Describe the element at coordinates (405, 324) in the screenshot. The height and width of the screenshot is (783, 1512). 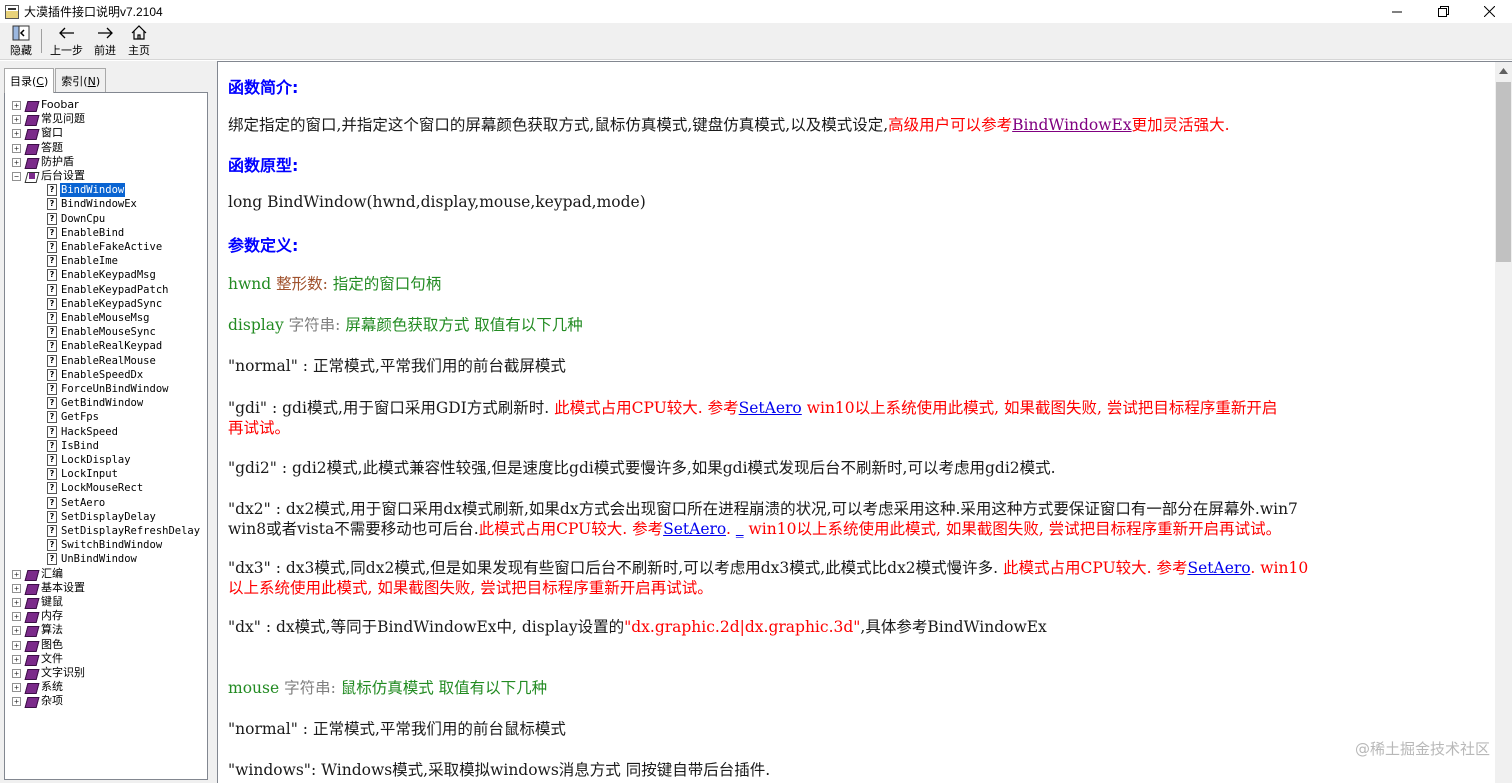
I see `param-display: display 字符串: 屏幕颜色获取方式 取值有以下几种` at that location.